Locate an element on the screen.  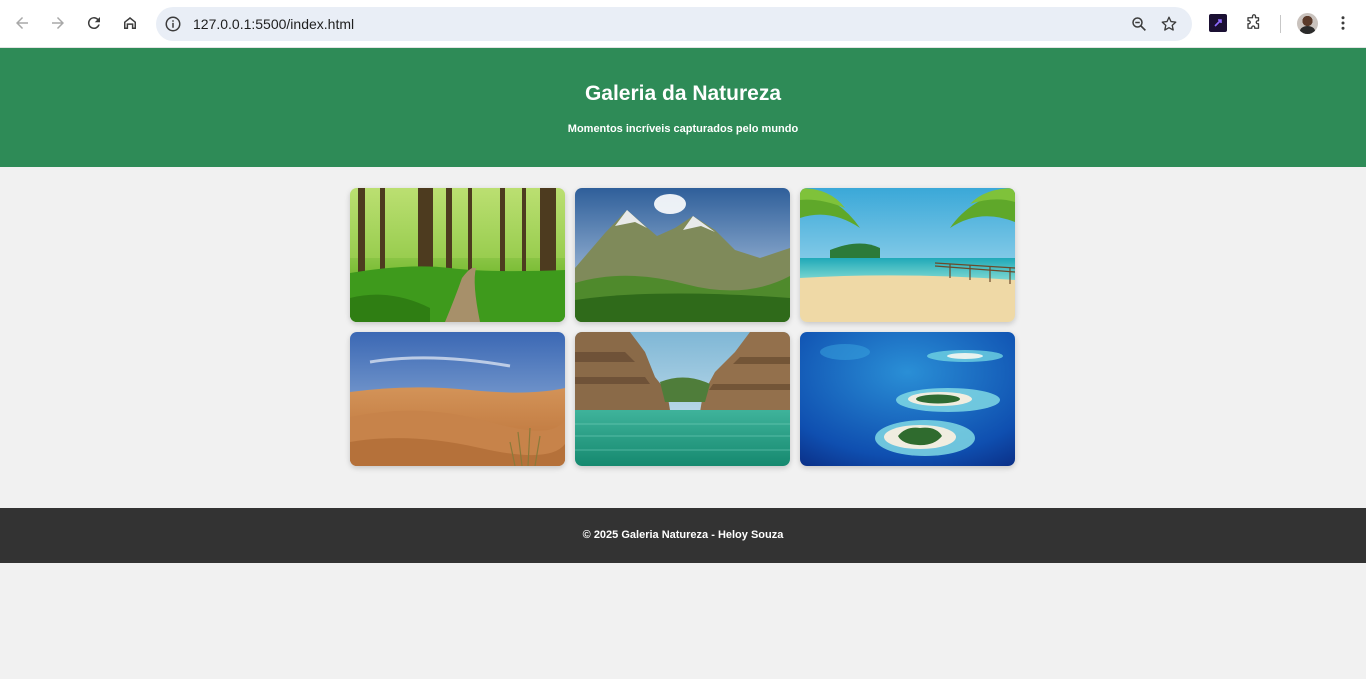
forest-image is located at coordinates (457, 255).